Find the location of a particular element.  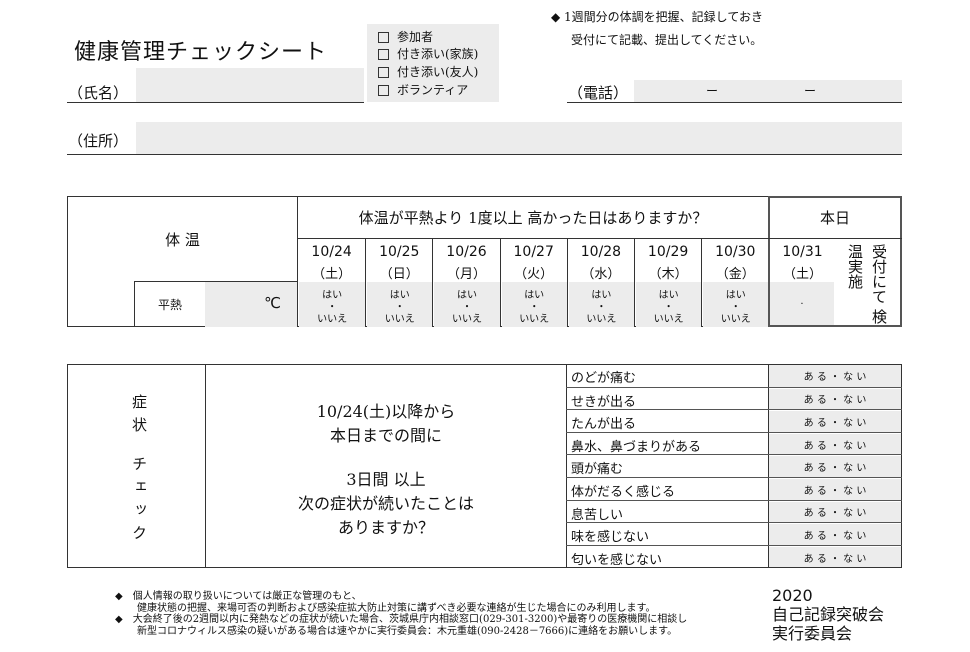

day-date: 10/27 is located at coordinates (533, 252).